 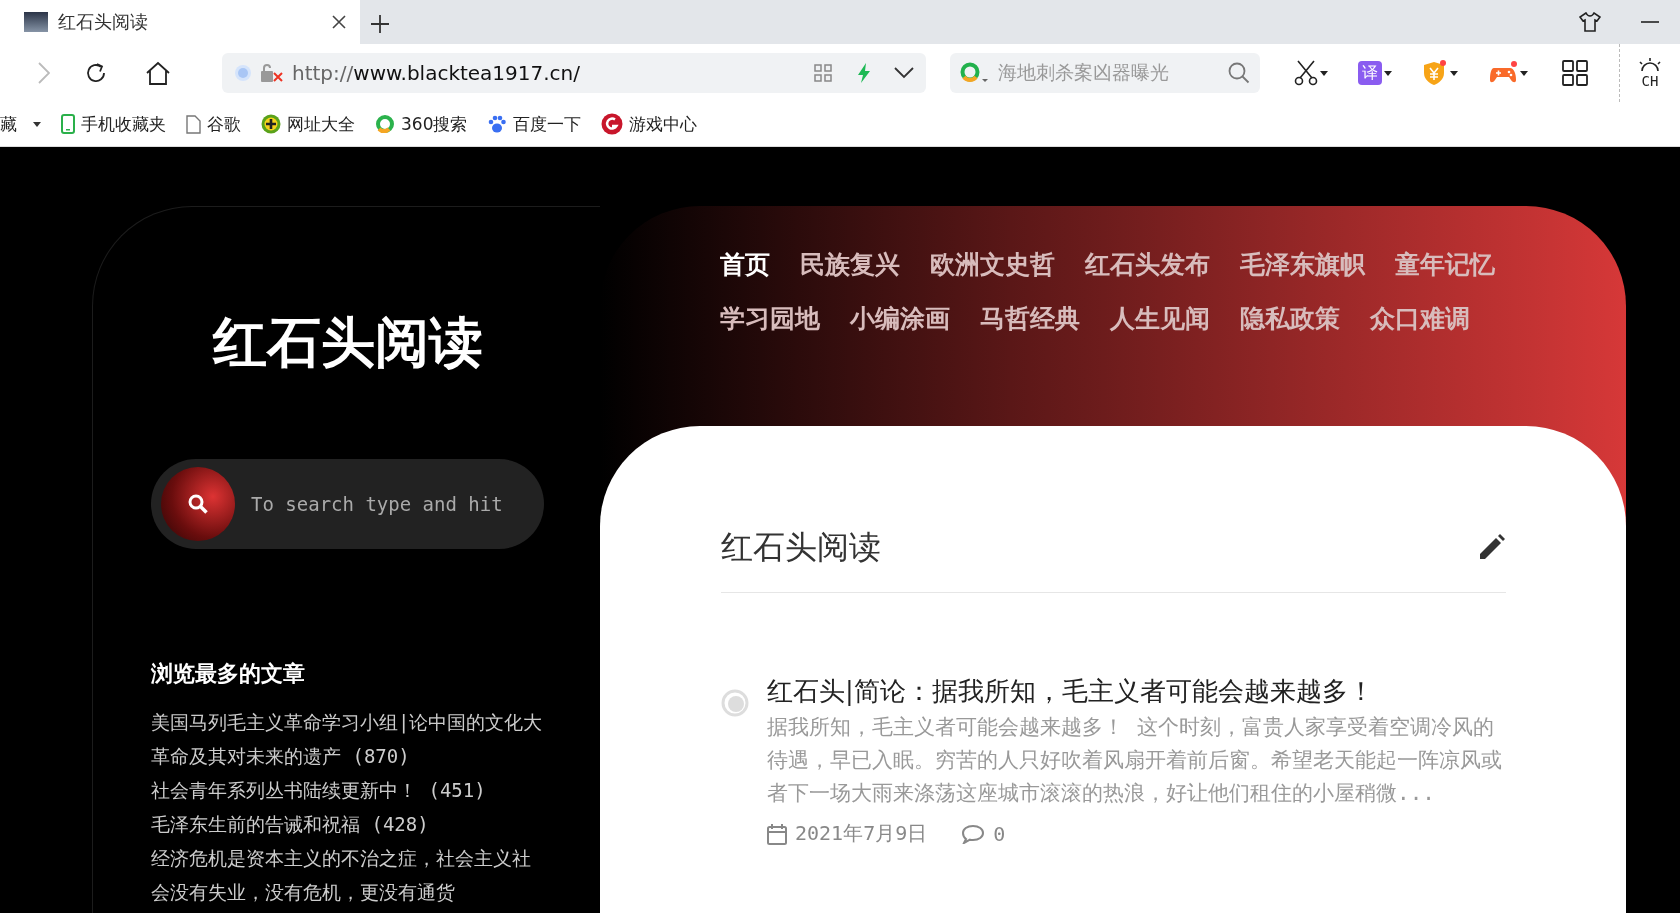 What do you see at coordinates (745, 265) in the screenshot?
I see `nav-link: 首页` at bounding box center [745, 265].